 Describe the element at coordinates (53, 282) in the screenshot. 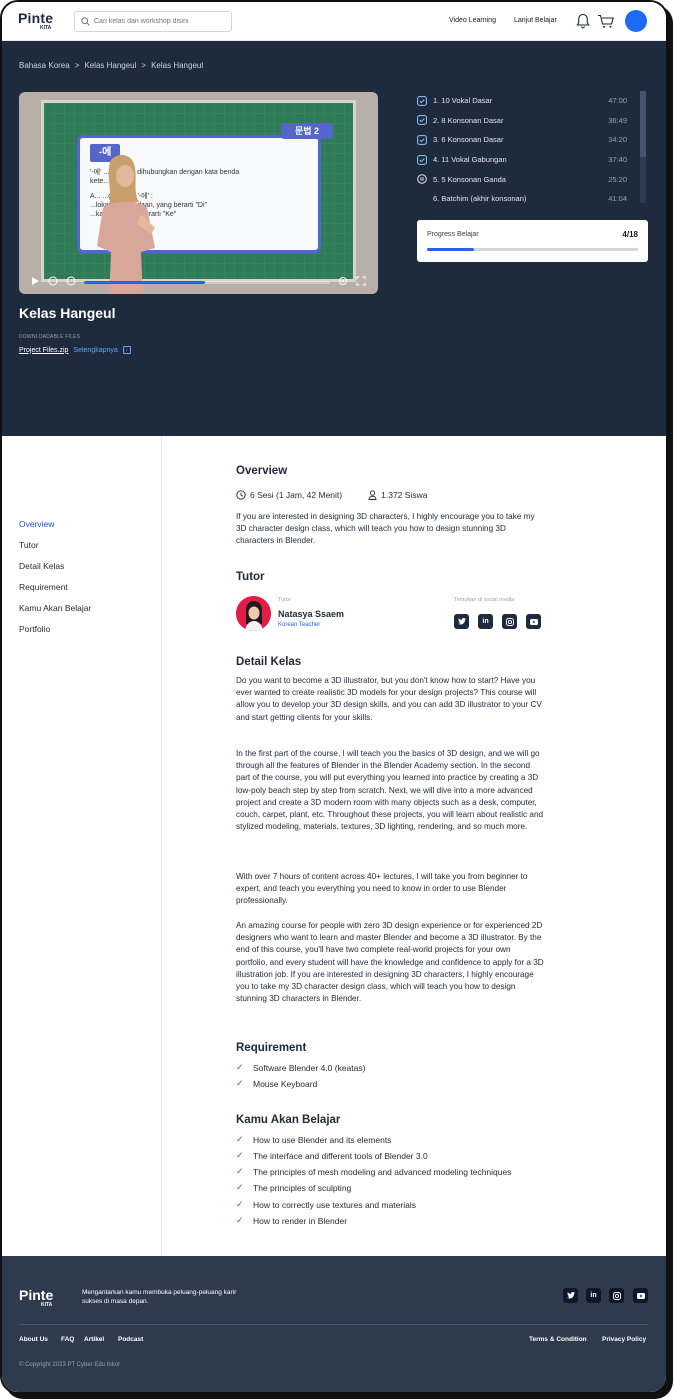

I see `rewind-icon` at that location.